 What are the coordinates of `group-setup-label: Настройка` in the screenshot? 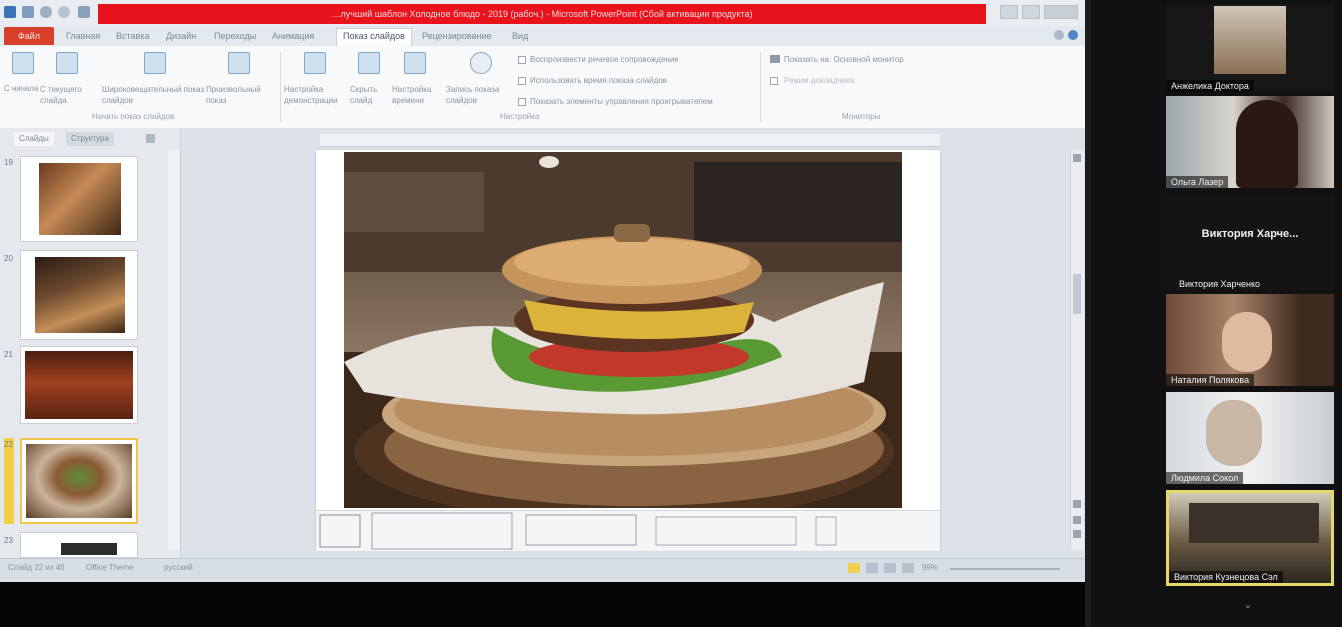 It's located at (520, 116).